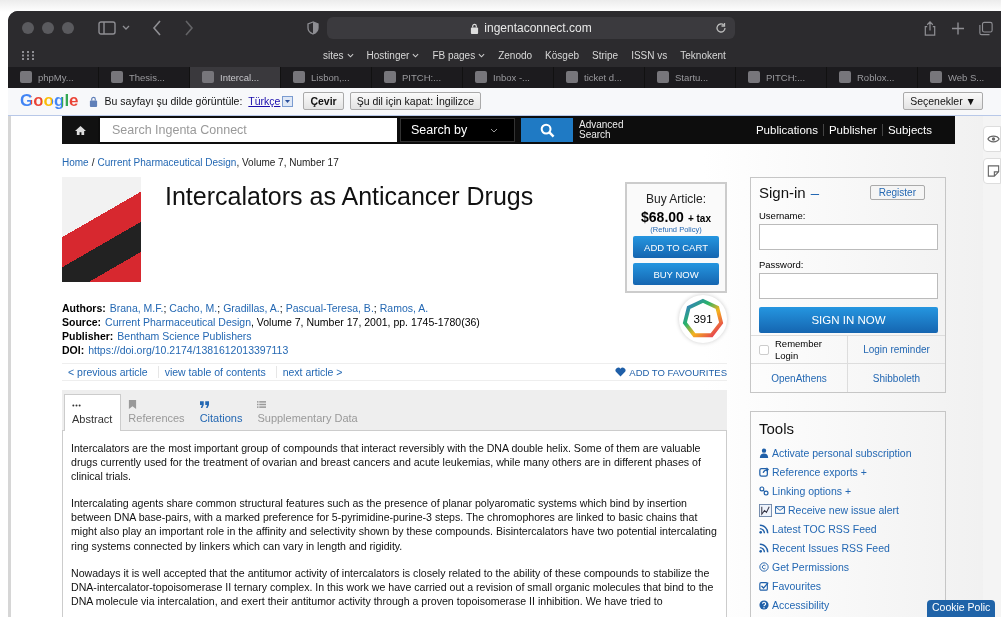 This screenshot has height=617, width=1001. What do you see at coordinates (848, 320) in the screenshot?
I see `sign-in-button: SIGN IN NOW` at bounding box center [848, 320].